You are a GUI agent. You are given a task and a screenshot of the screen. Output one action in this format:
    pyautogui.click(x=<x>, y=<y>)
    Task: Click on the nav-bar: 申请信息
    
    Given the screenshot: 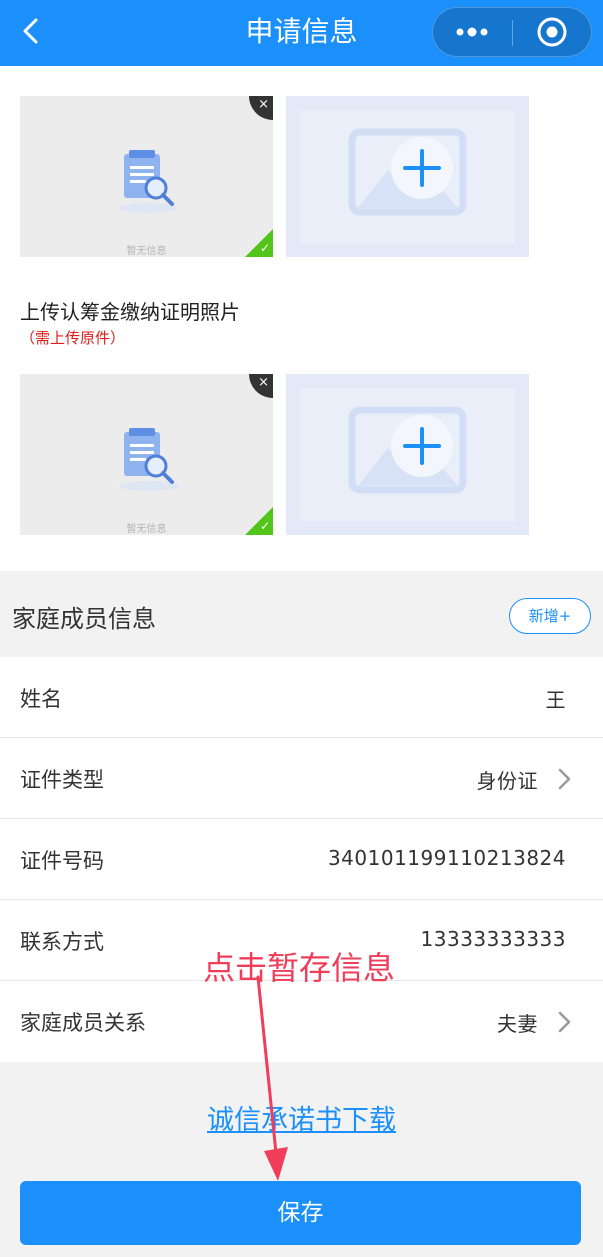 What is the action you would take?
    pyautogui.click(x=301, y=33)
    